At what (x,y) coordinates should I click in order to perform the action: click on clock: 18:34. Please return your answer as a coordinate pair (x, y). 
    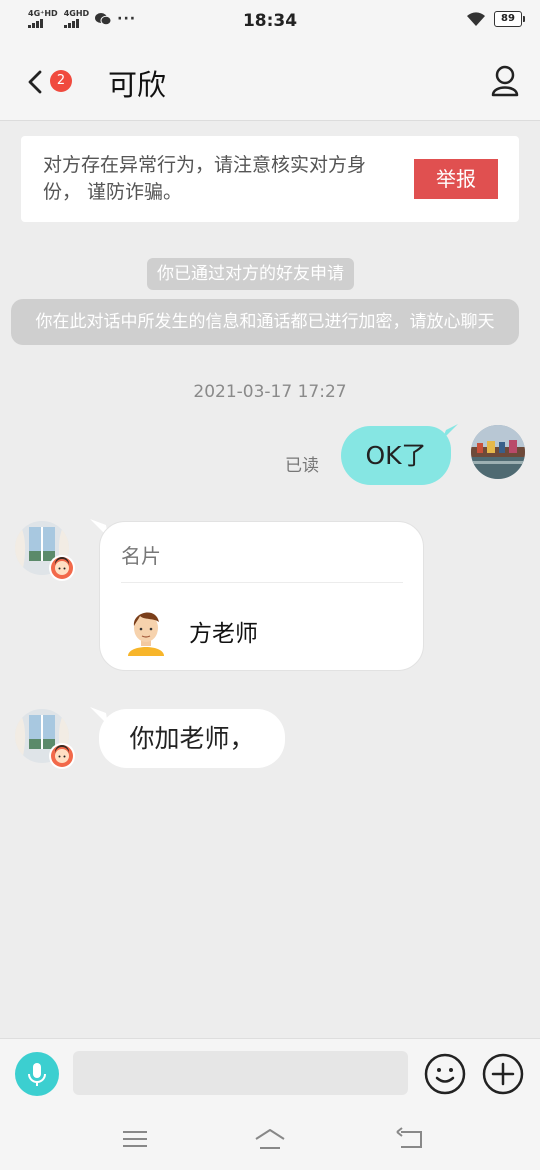
    Looking at the image, I should click on (270, 21).